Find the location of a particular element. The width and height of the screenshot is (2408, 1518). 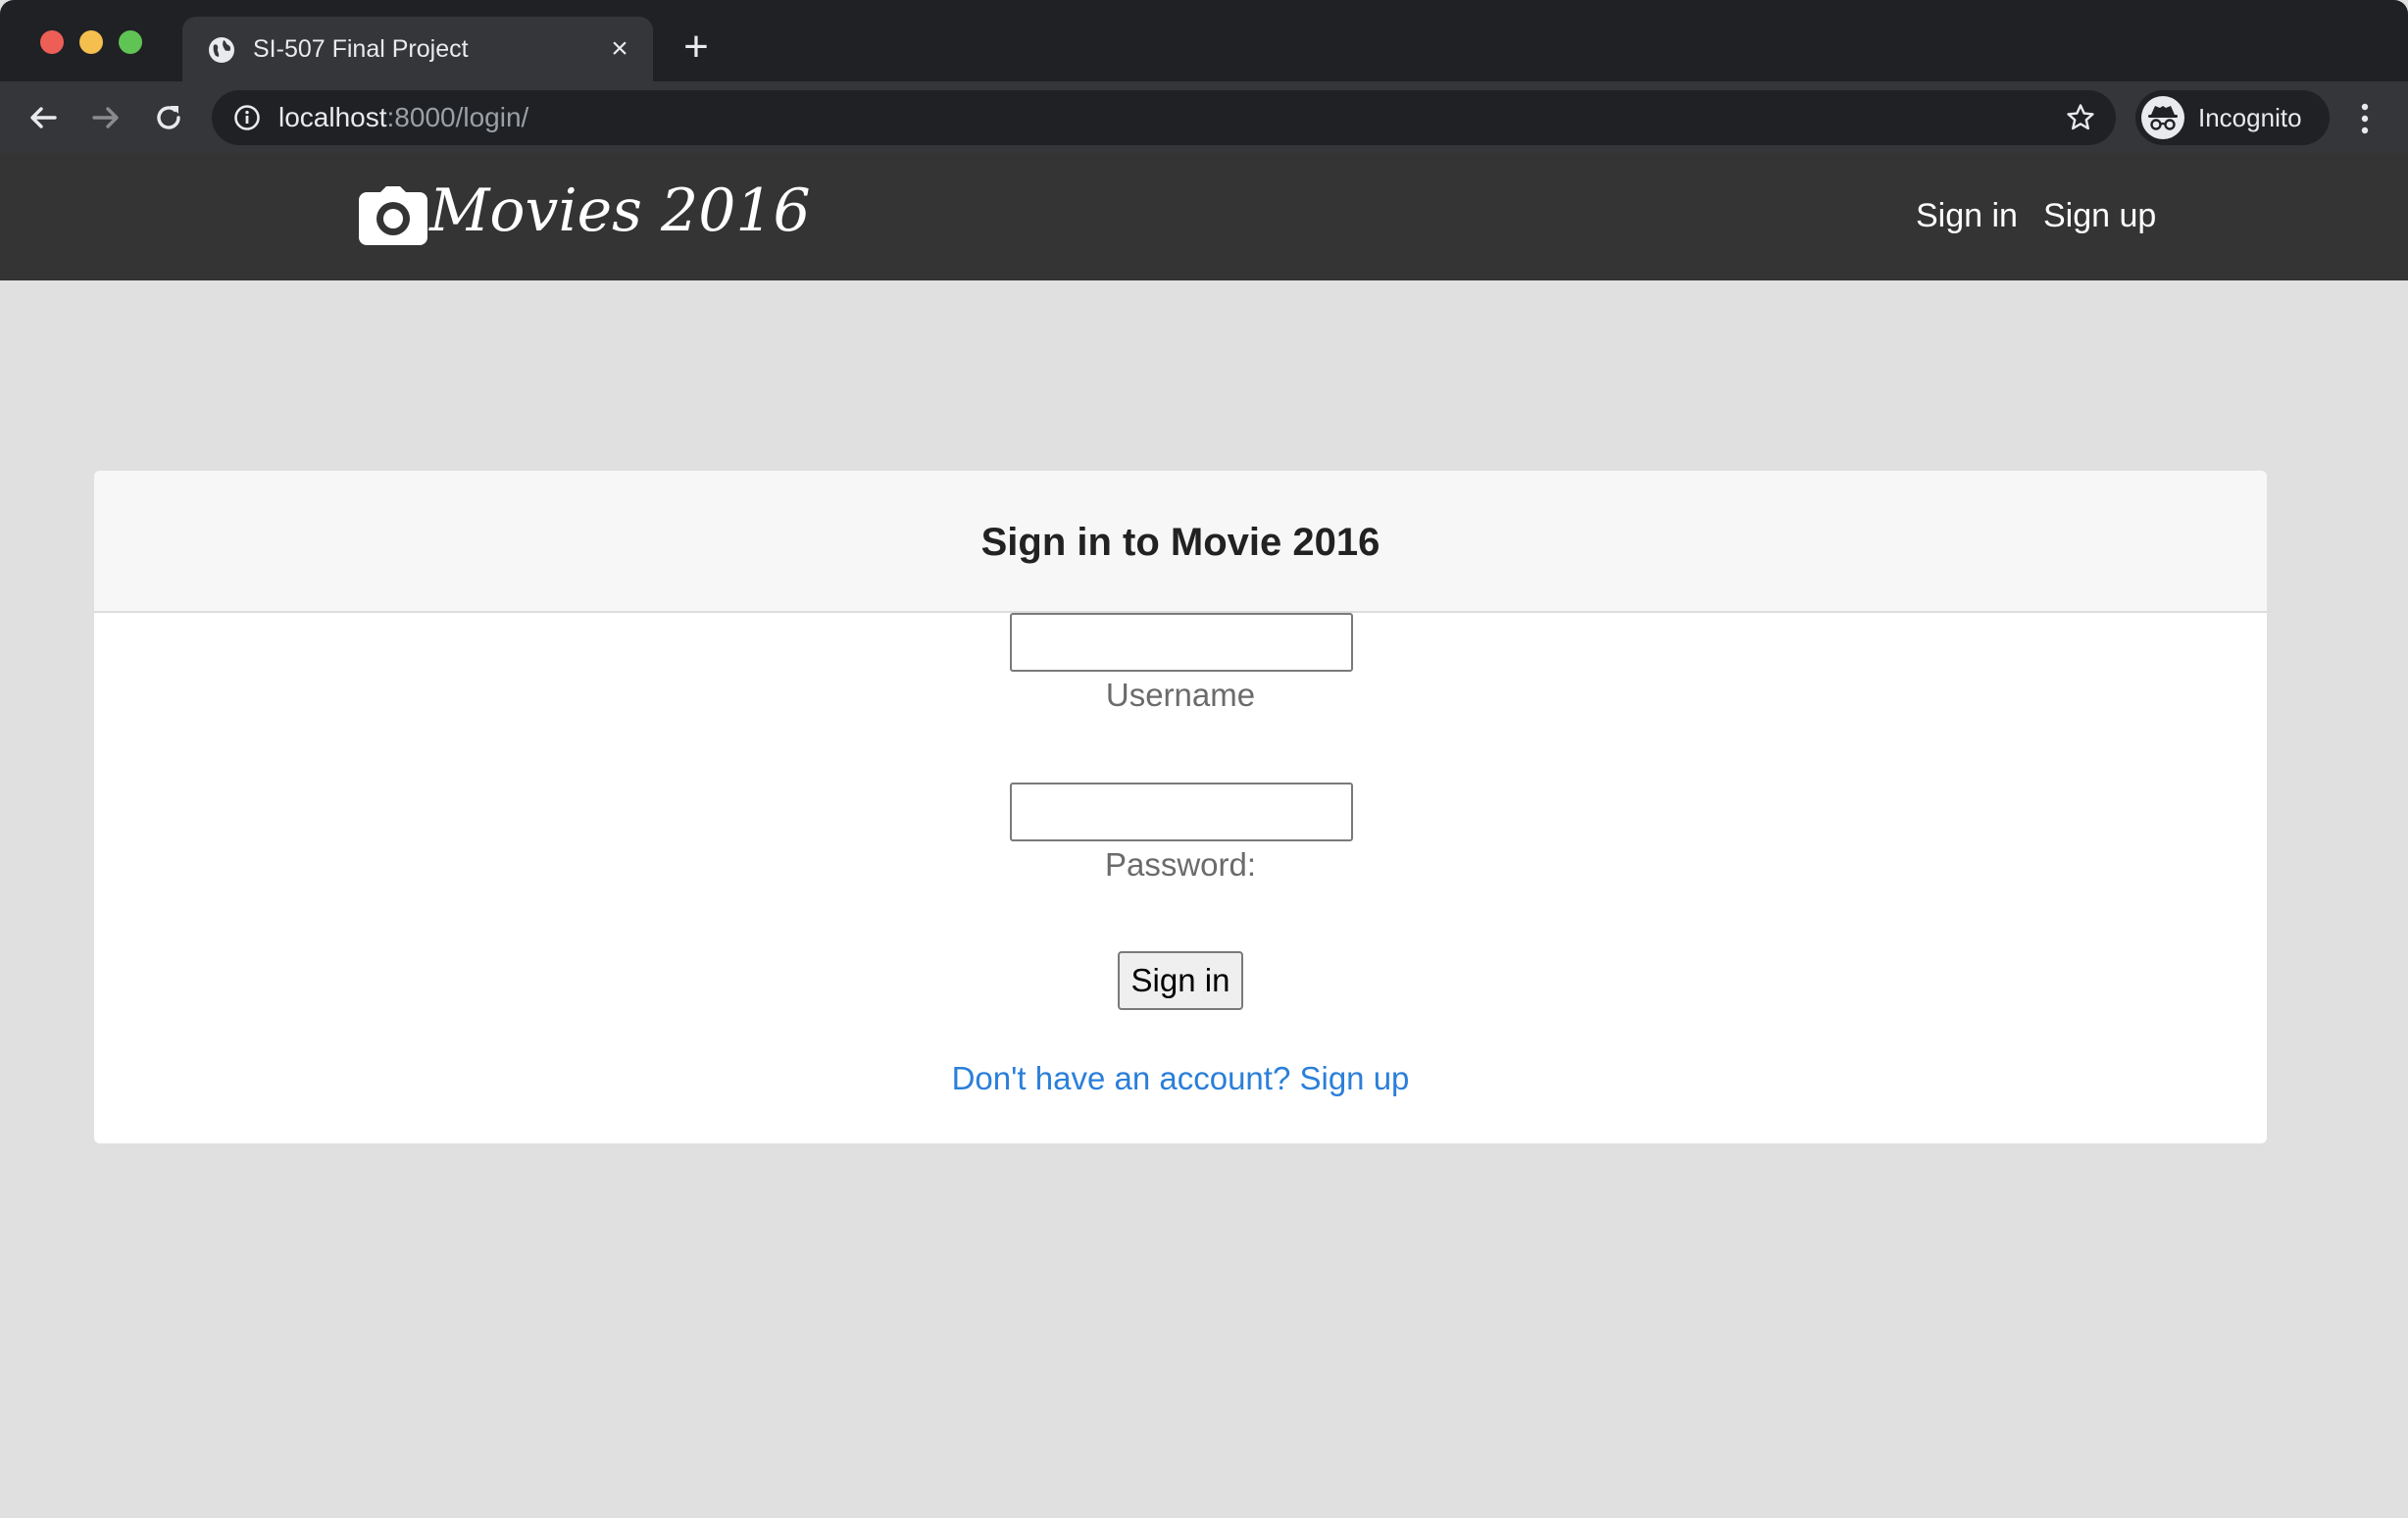

card-header: Sign in to Movie 2016 is located at coordinates (1180, 542).